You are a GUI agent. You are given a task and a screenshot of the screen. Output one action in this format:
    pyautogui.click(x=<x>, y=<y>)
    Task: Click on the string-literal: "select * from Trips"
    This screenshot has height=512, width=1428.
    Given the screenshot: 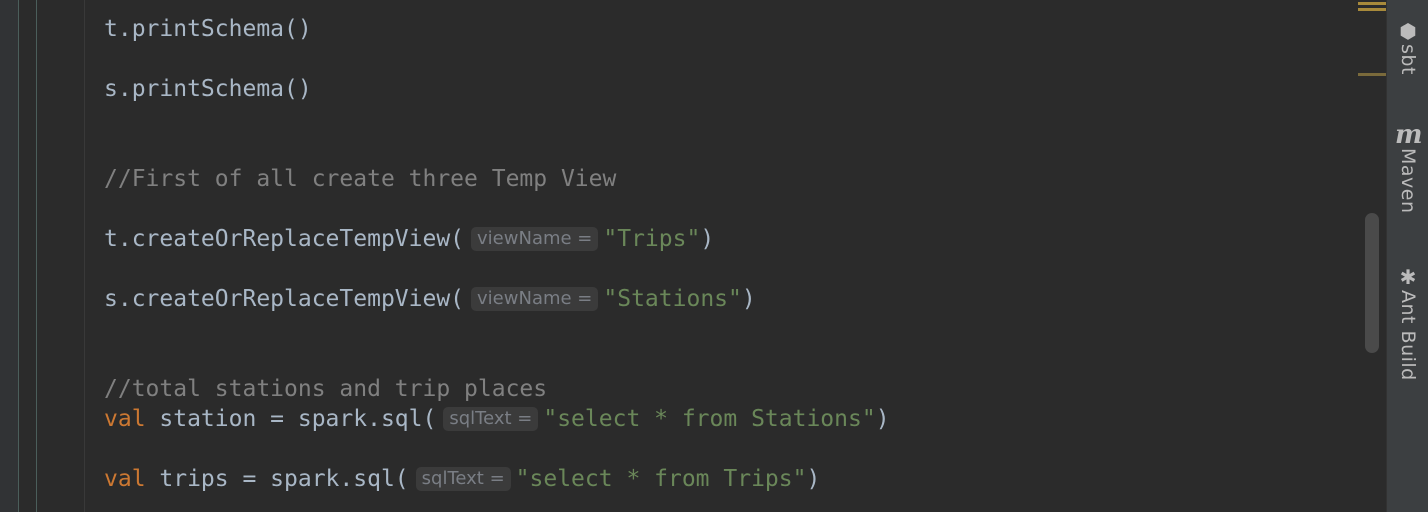 What is the action you would take?
    pyautogui.click(x=661, y=479)
    